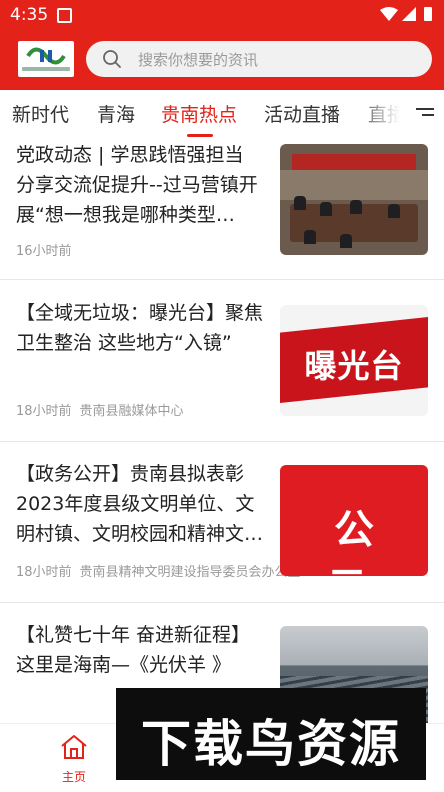 This screenshot has width=444, height=792. Describe the element at coordinates (133, 650) in the screenshot. I see `news-title: 【礼赞七十年 奋进新征程】这里是海南—《光伏羊 》` at that location.